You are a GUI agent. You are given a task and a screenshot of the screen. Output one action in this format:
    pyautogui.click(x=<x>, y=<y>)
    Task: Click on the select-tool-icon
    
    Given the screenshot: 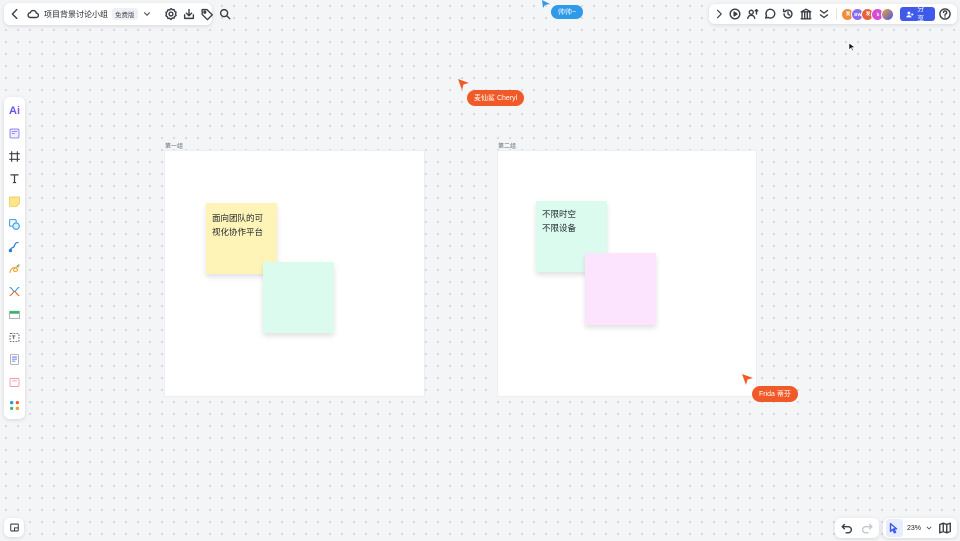 What is the action you would take?
    pyautogui.click(x=894, y=528)
    